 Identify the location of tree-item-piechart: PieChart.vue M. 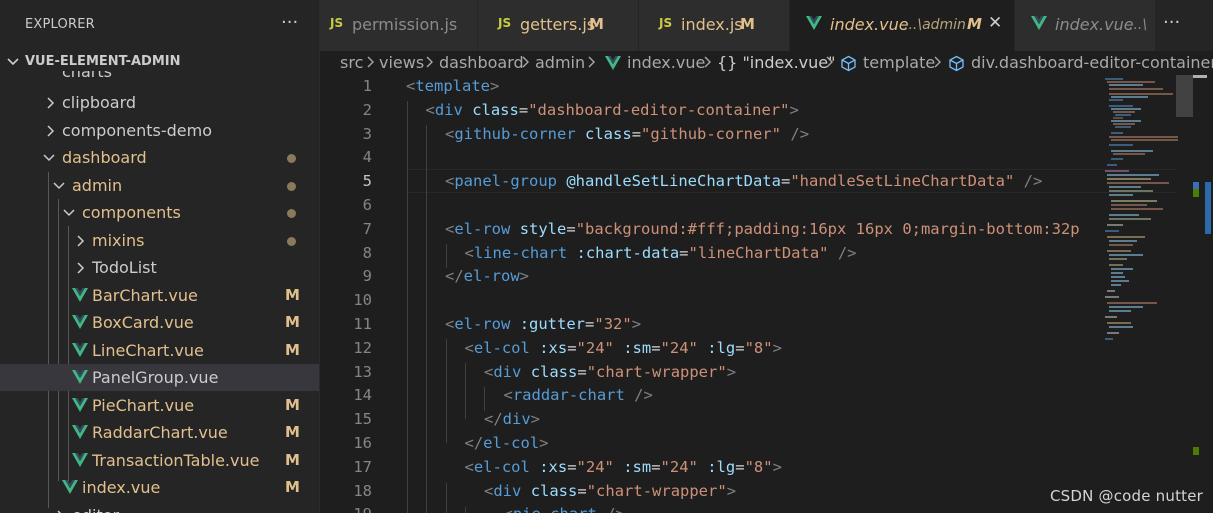
(159, 405).